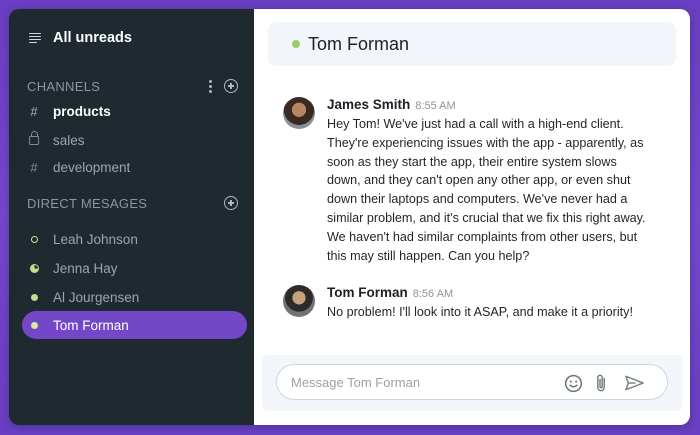  What do you see at coordinates (210, 86) in the screenshot?
I see `channels-more-icon` at bounding box center [210, 86].